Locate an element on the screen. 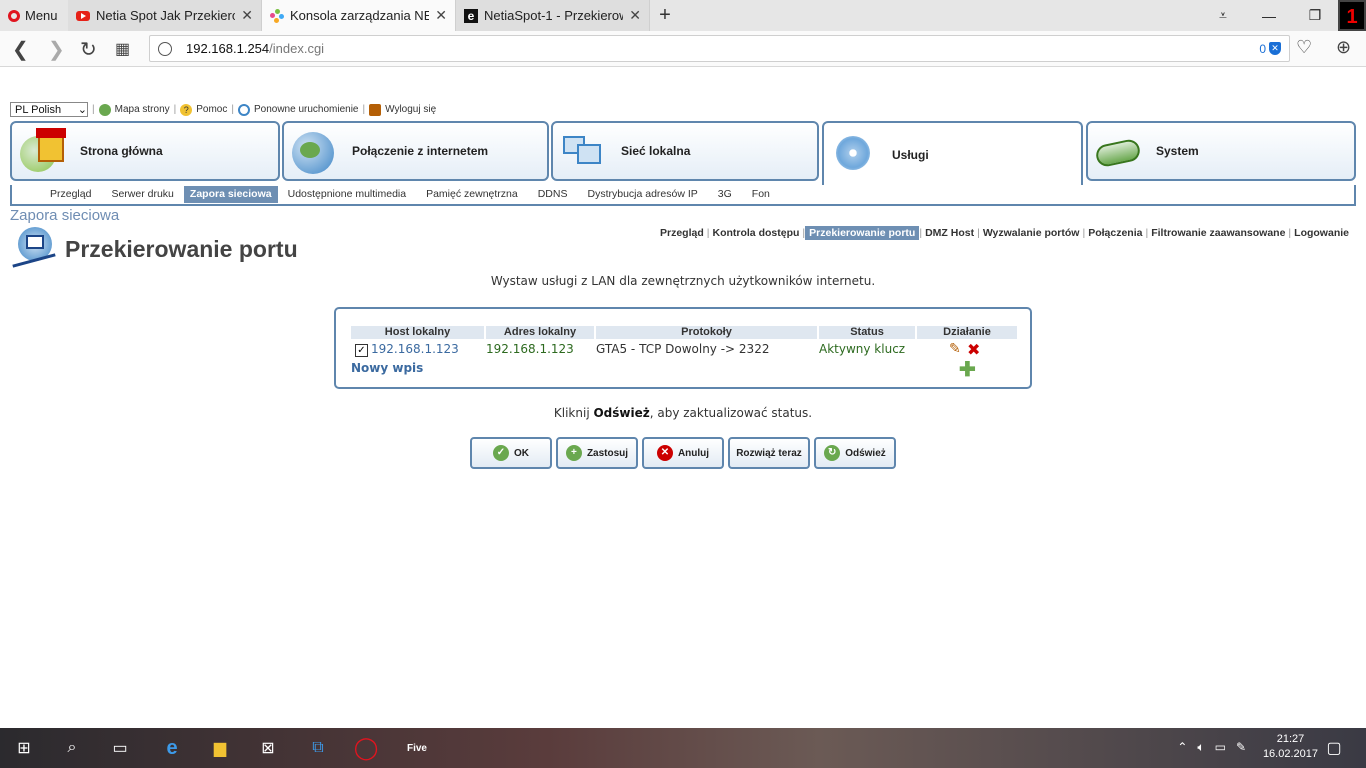 The image size is (1366, 768). adblock-indicator: 0 ✕ is located at coordinates (1270, 49).